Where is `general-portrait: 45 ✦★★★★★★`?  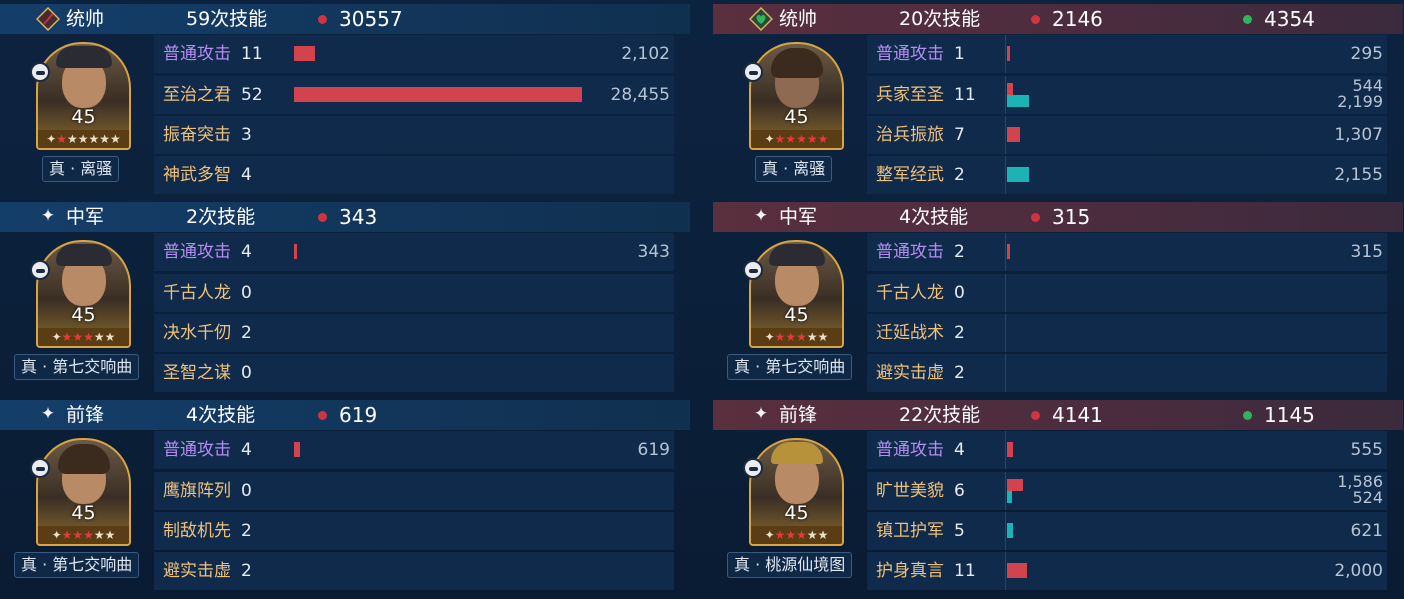
general-portrait: 45 ✦★★★★★★ is located at coordinates (83, 96).